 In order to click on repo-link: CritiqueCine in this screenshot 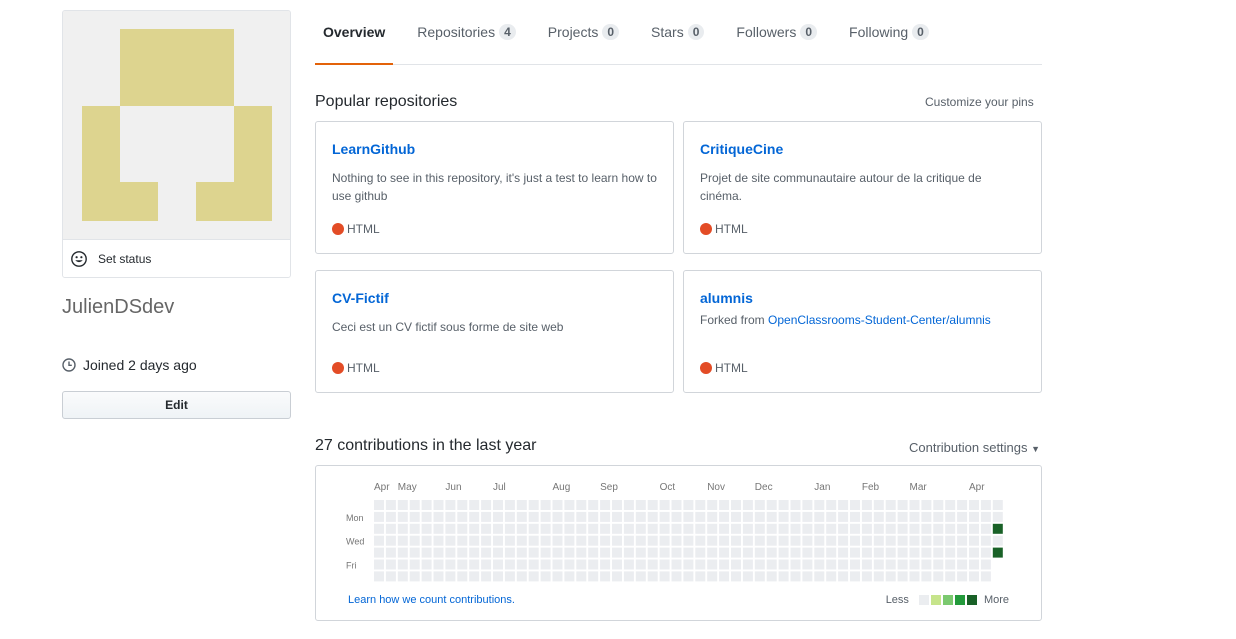, I will do `click(741, 149)`.